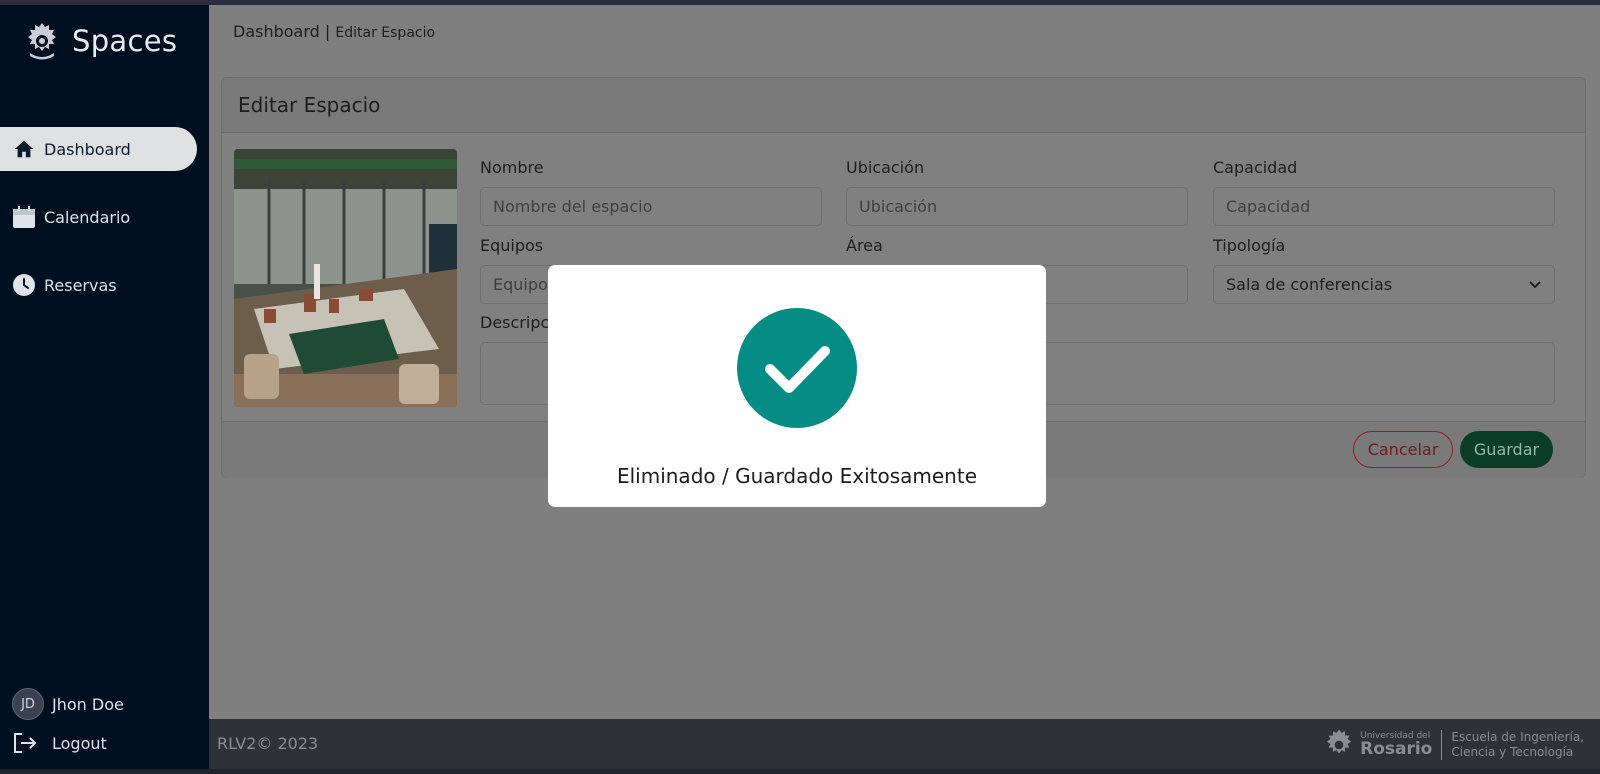 This screenshot has height=774, width=1600. Describe the element at coordinates (28, 704) in the screenshot. I see `avatar: JD` at that location.